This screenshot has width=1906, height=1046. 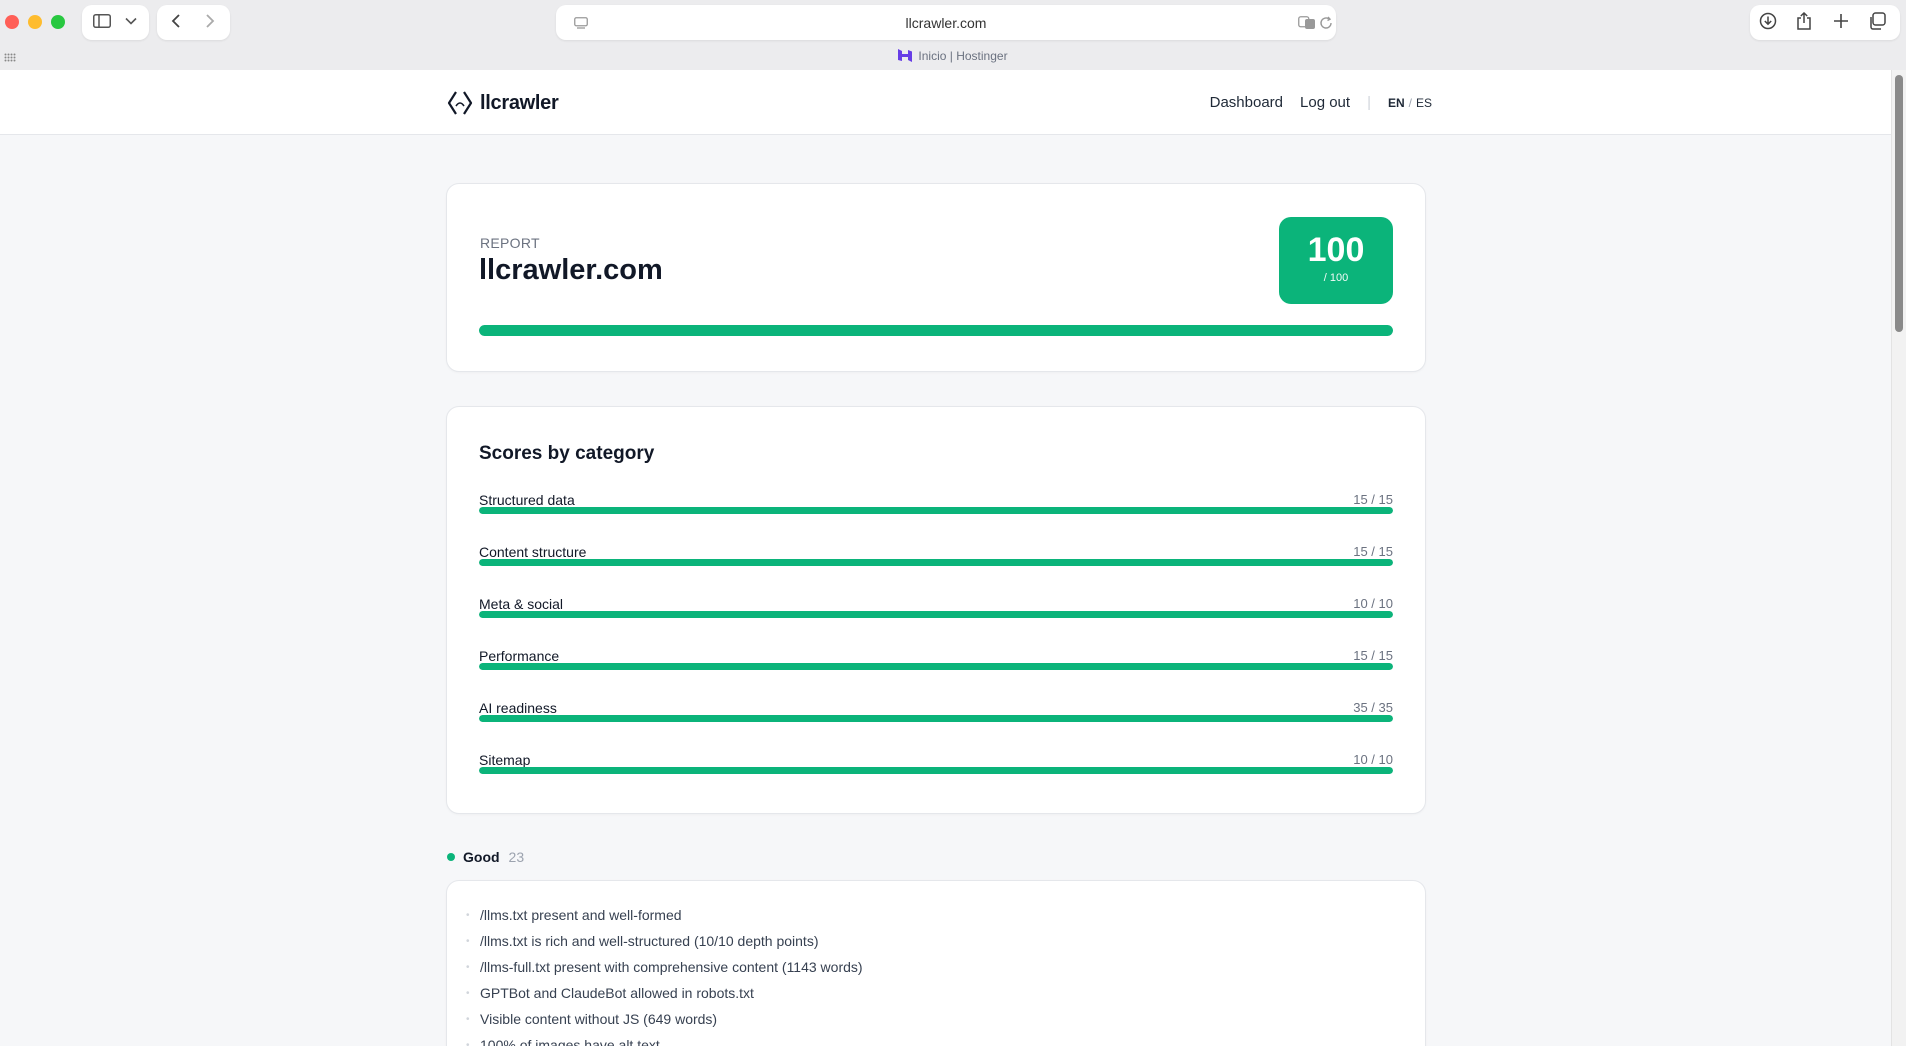 I want to click on overall-progress-fill, so click(x=936, y=330).